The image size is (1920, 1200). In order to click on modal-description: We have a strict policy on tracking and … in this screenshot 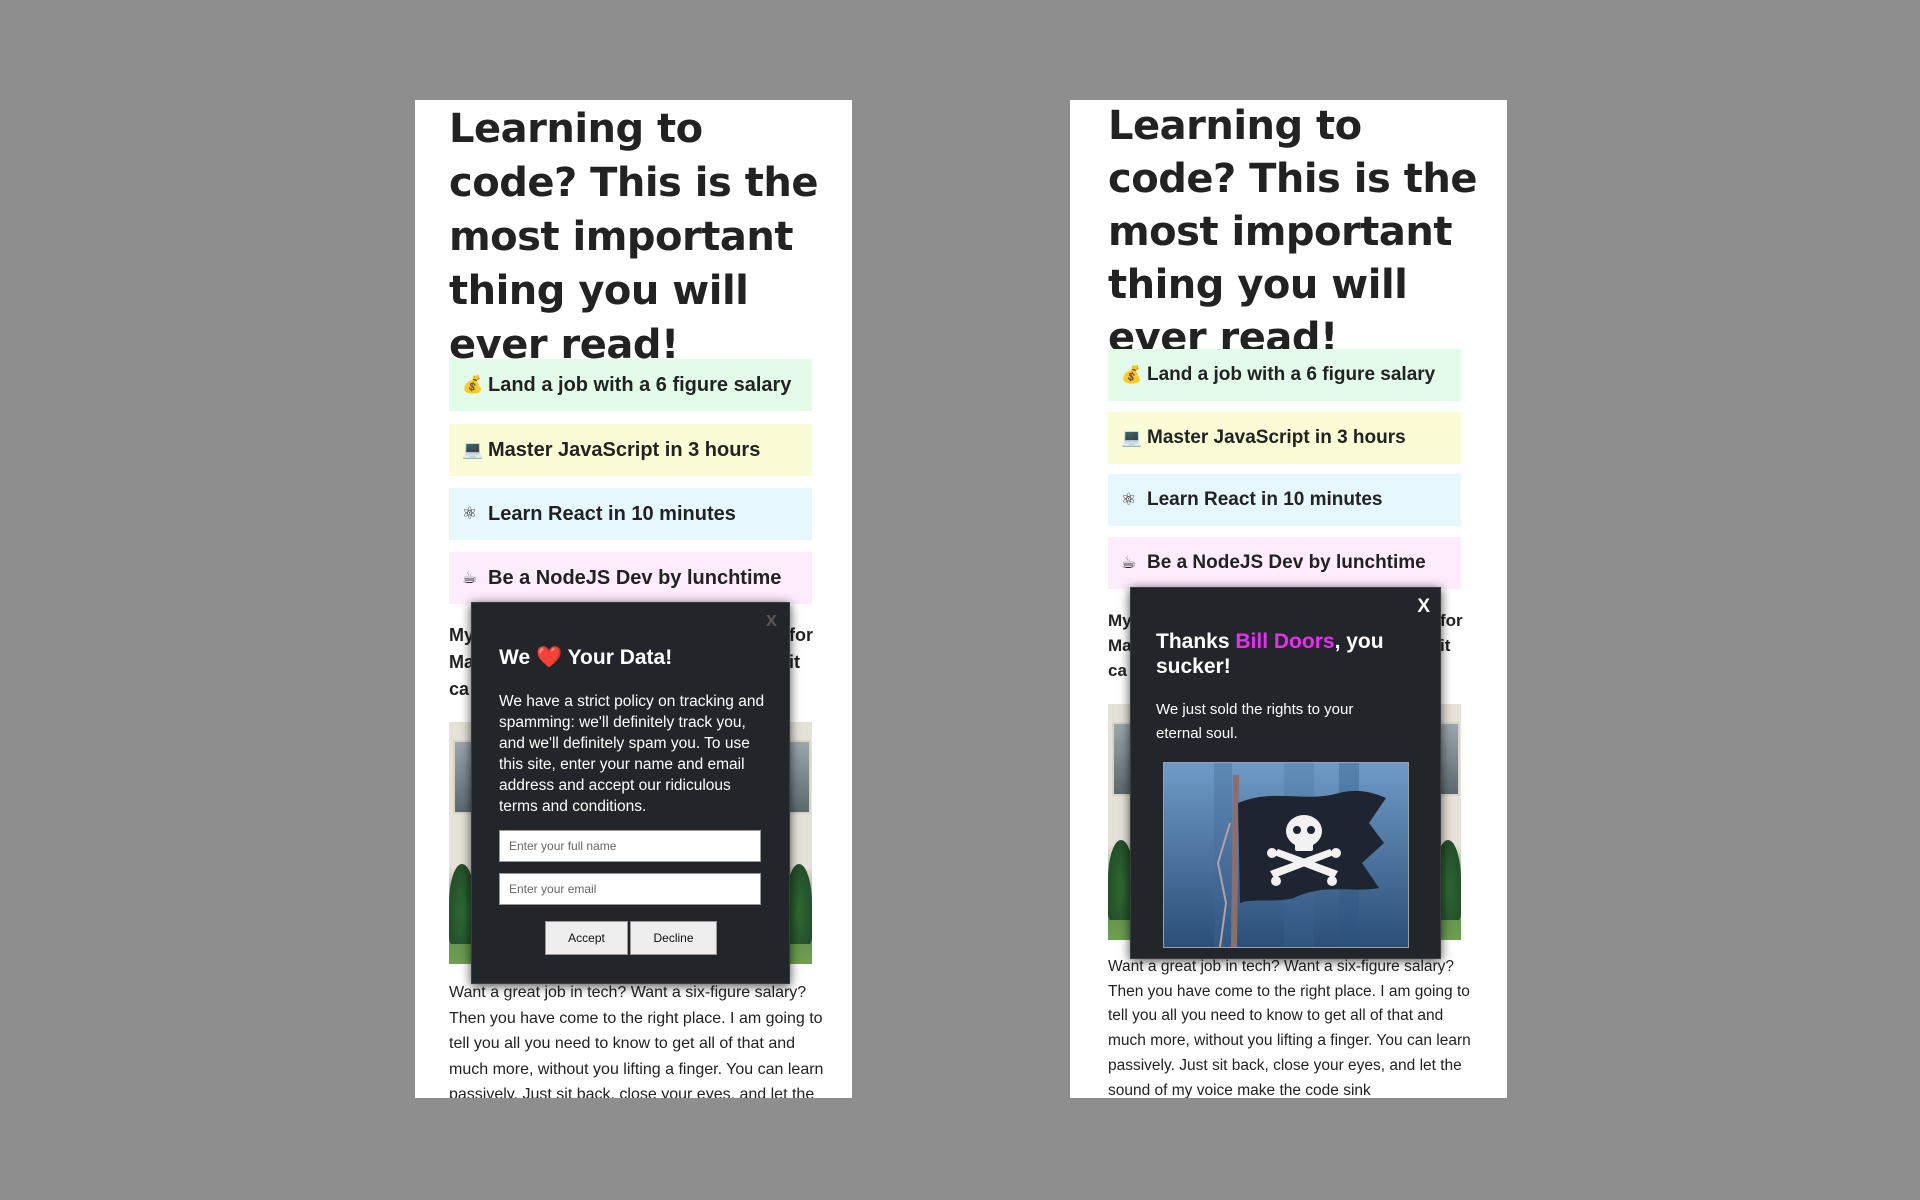, I will do `click(632, 754)`.